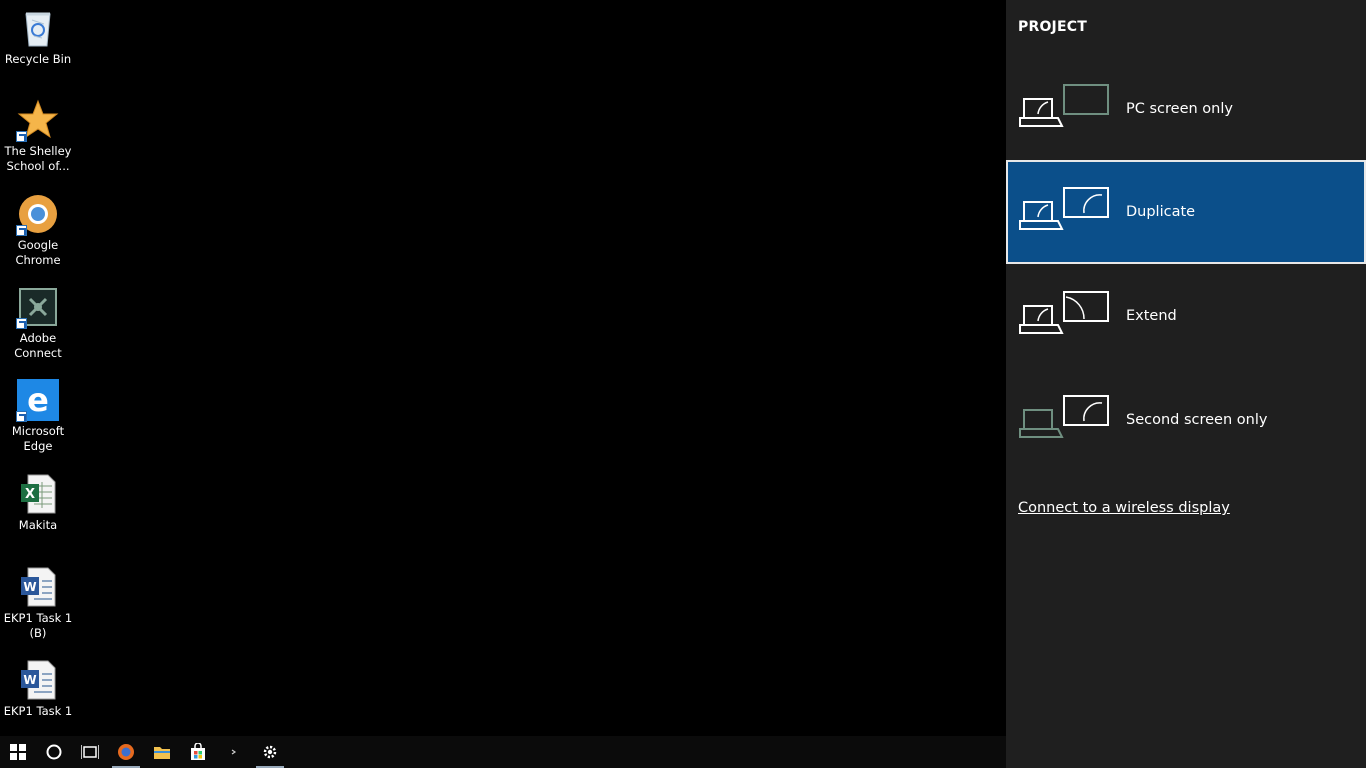 The height and width of the screenshot is (768, 1366). What do you see at coordinates (38, 307) in the screenshot?
I see `adobe-connect-icon` at bounding box center [38, 307].